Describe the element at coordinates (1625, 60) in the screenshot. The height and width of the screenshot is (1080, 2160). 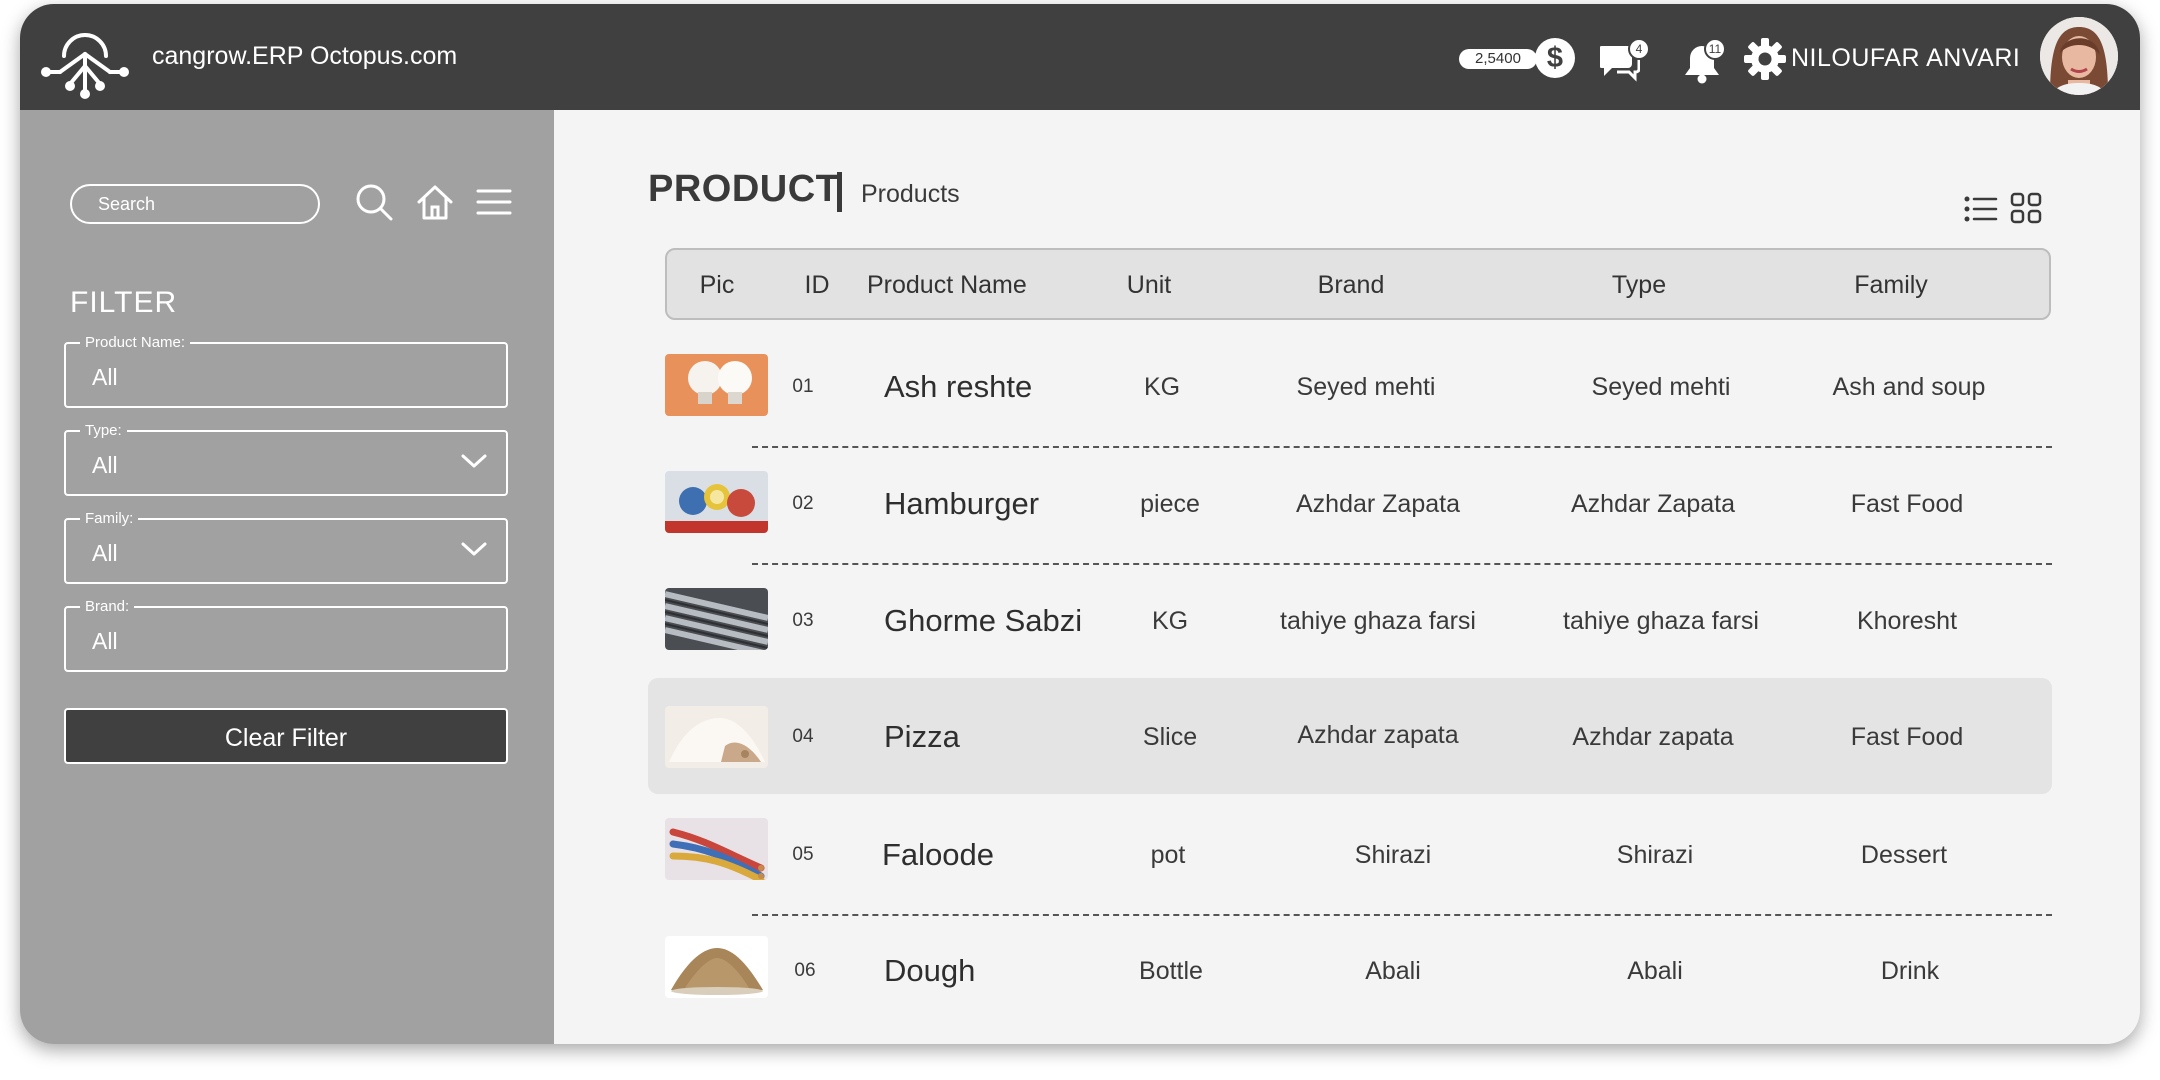
I see `messages-button: 4` at that location.